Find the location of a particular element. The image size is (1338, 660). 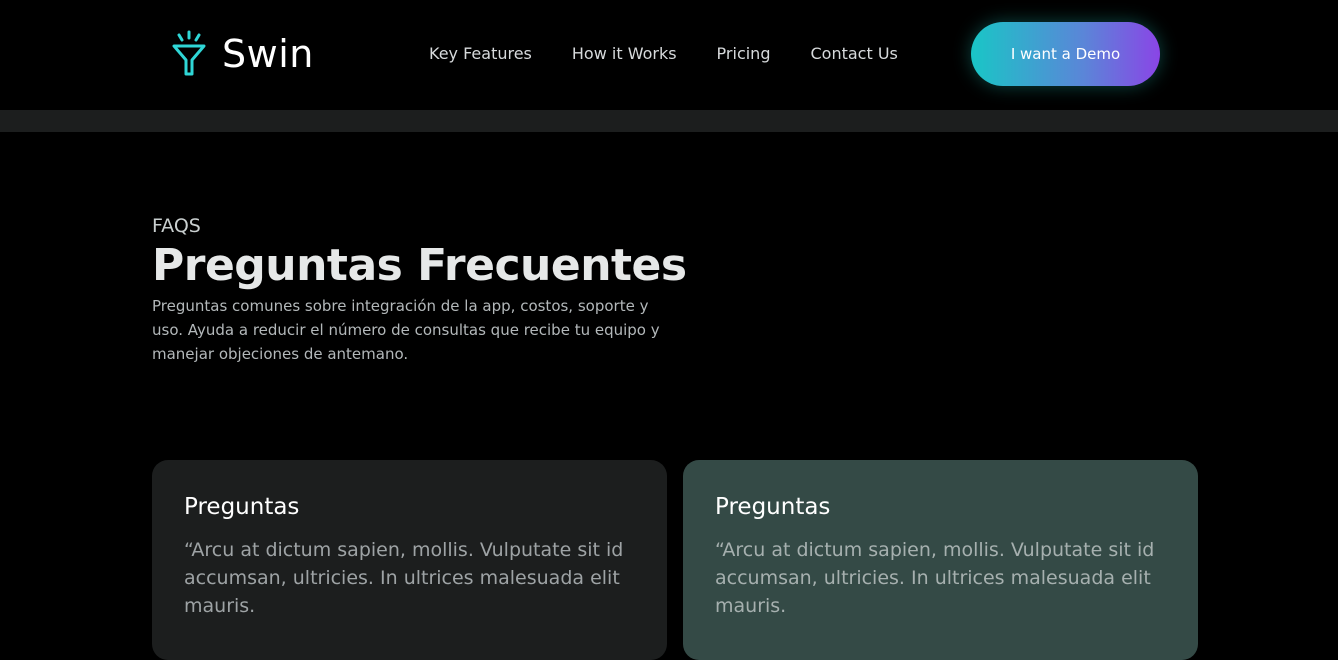

page-title: Preguntas Frecuentes is located at coordinates (419, 265).